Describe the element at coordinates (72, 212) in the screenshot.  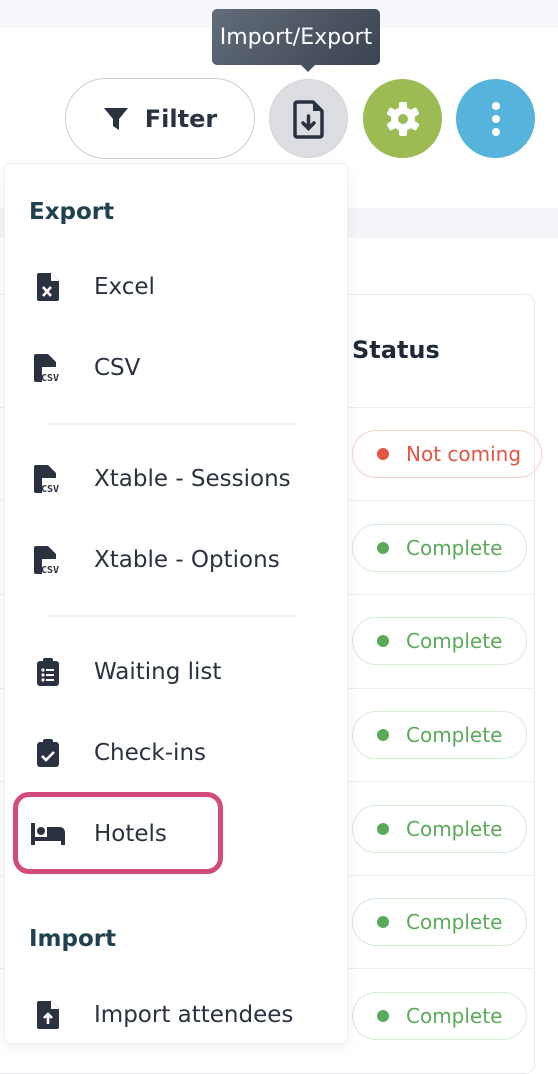
I see `export-heading: Export` at that location.